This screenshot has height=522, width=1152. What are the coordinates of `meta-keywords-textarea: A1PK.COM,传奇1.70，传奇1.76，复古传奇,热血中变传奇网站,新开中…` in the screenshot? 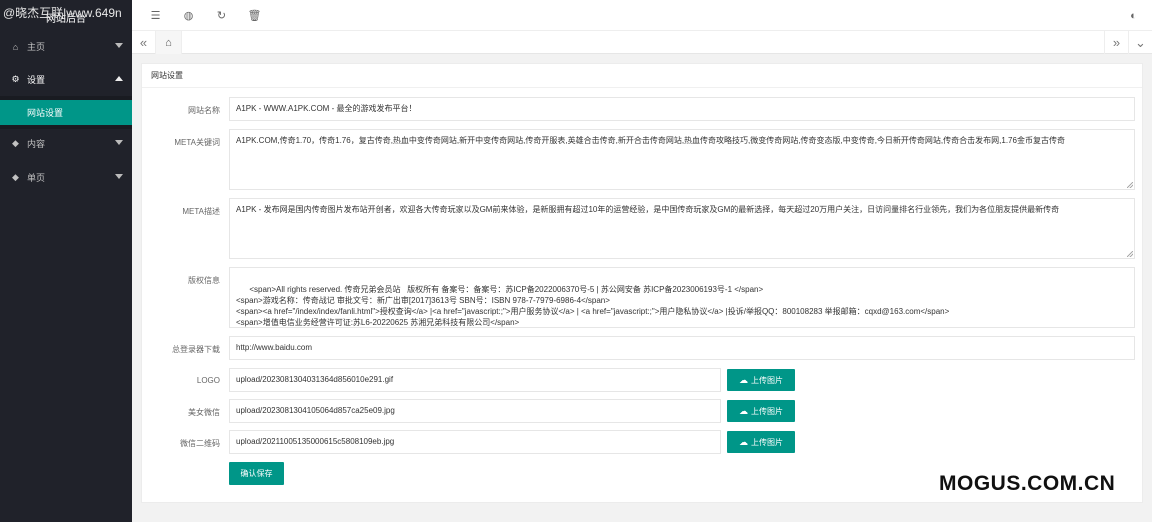 It's located at (682, 159).